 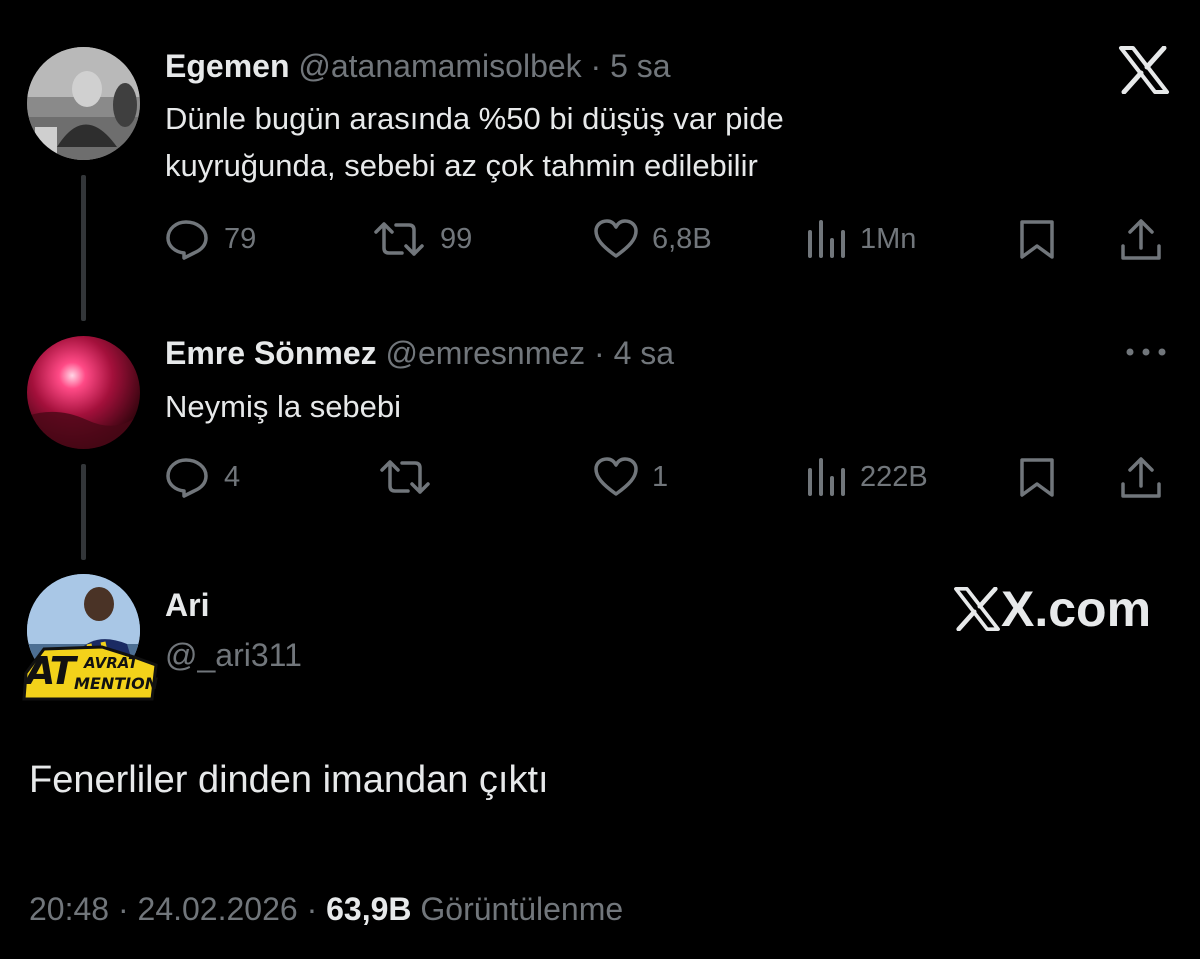 I want to click on handle: @emresnmez, so click(x=486, y=353).